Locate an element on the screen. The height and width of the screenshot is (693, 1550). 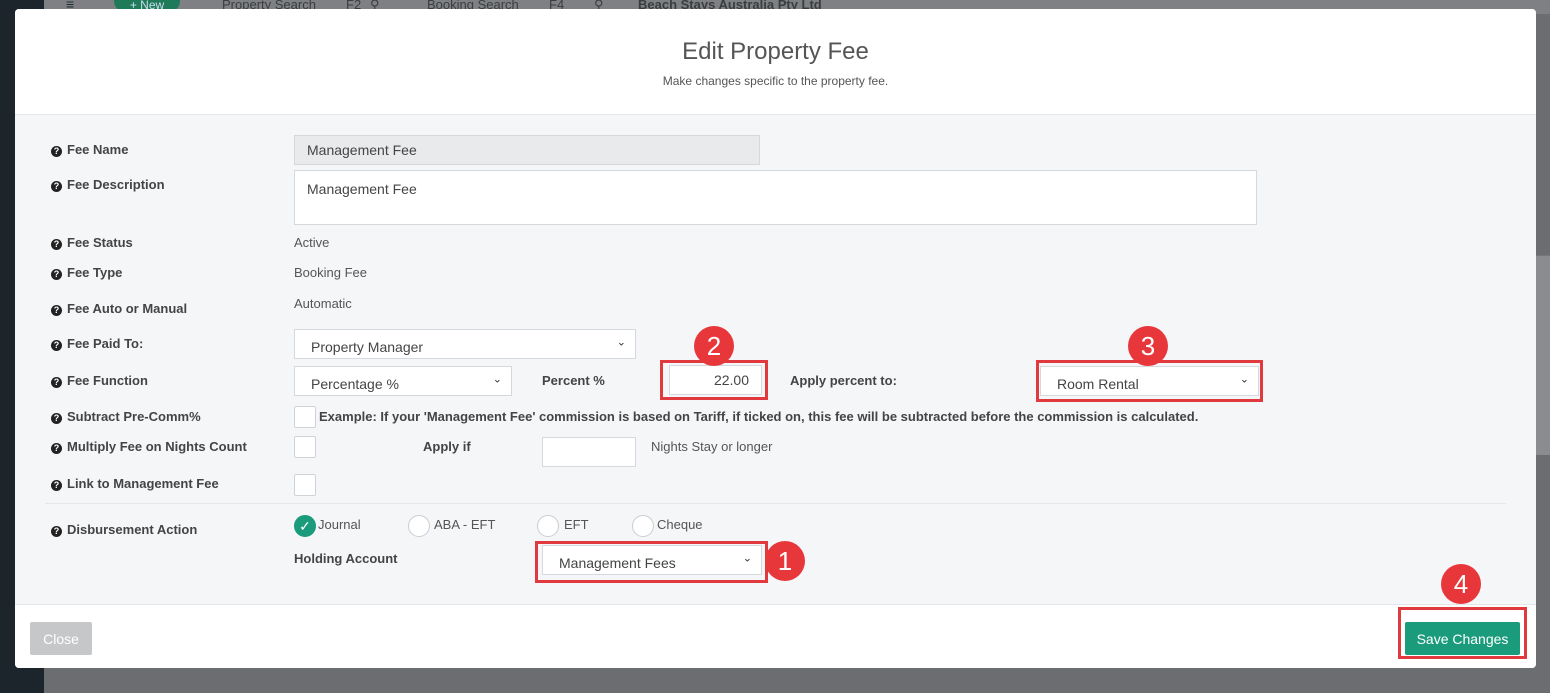
radio-eft-label: EFT is located at coordinates (576, 524).